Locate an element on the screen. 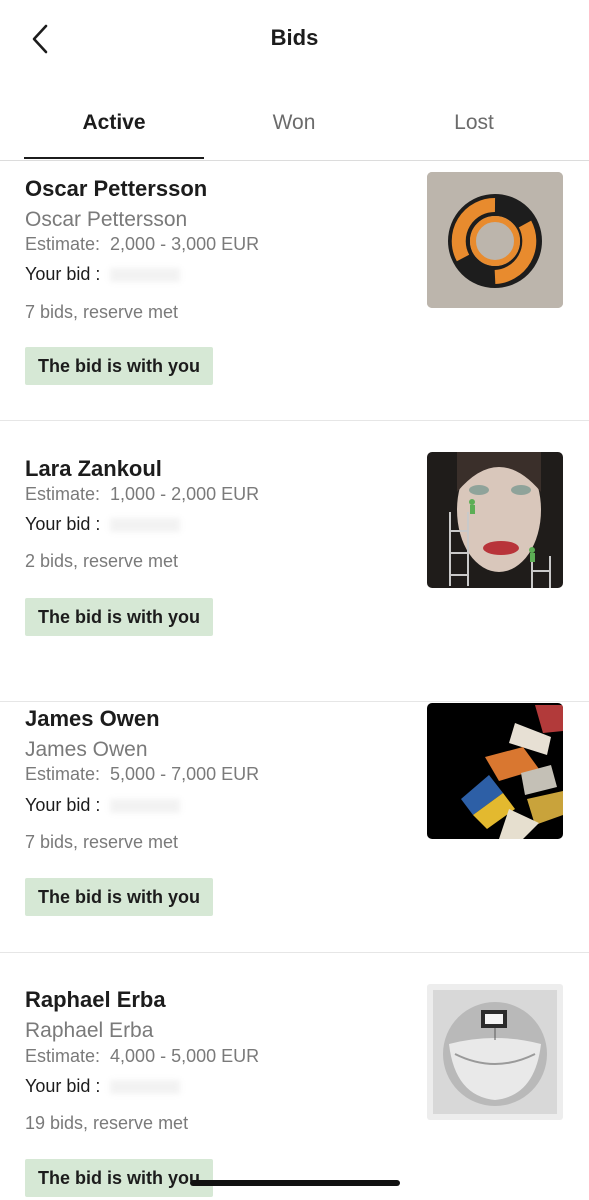 The width and height of the screenshot is (589, 1200). lot-subtitle: Raphael Erba is located at coordinates (89, 1030).